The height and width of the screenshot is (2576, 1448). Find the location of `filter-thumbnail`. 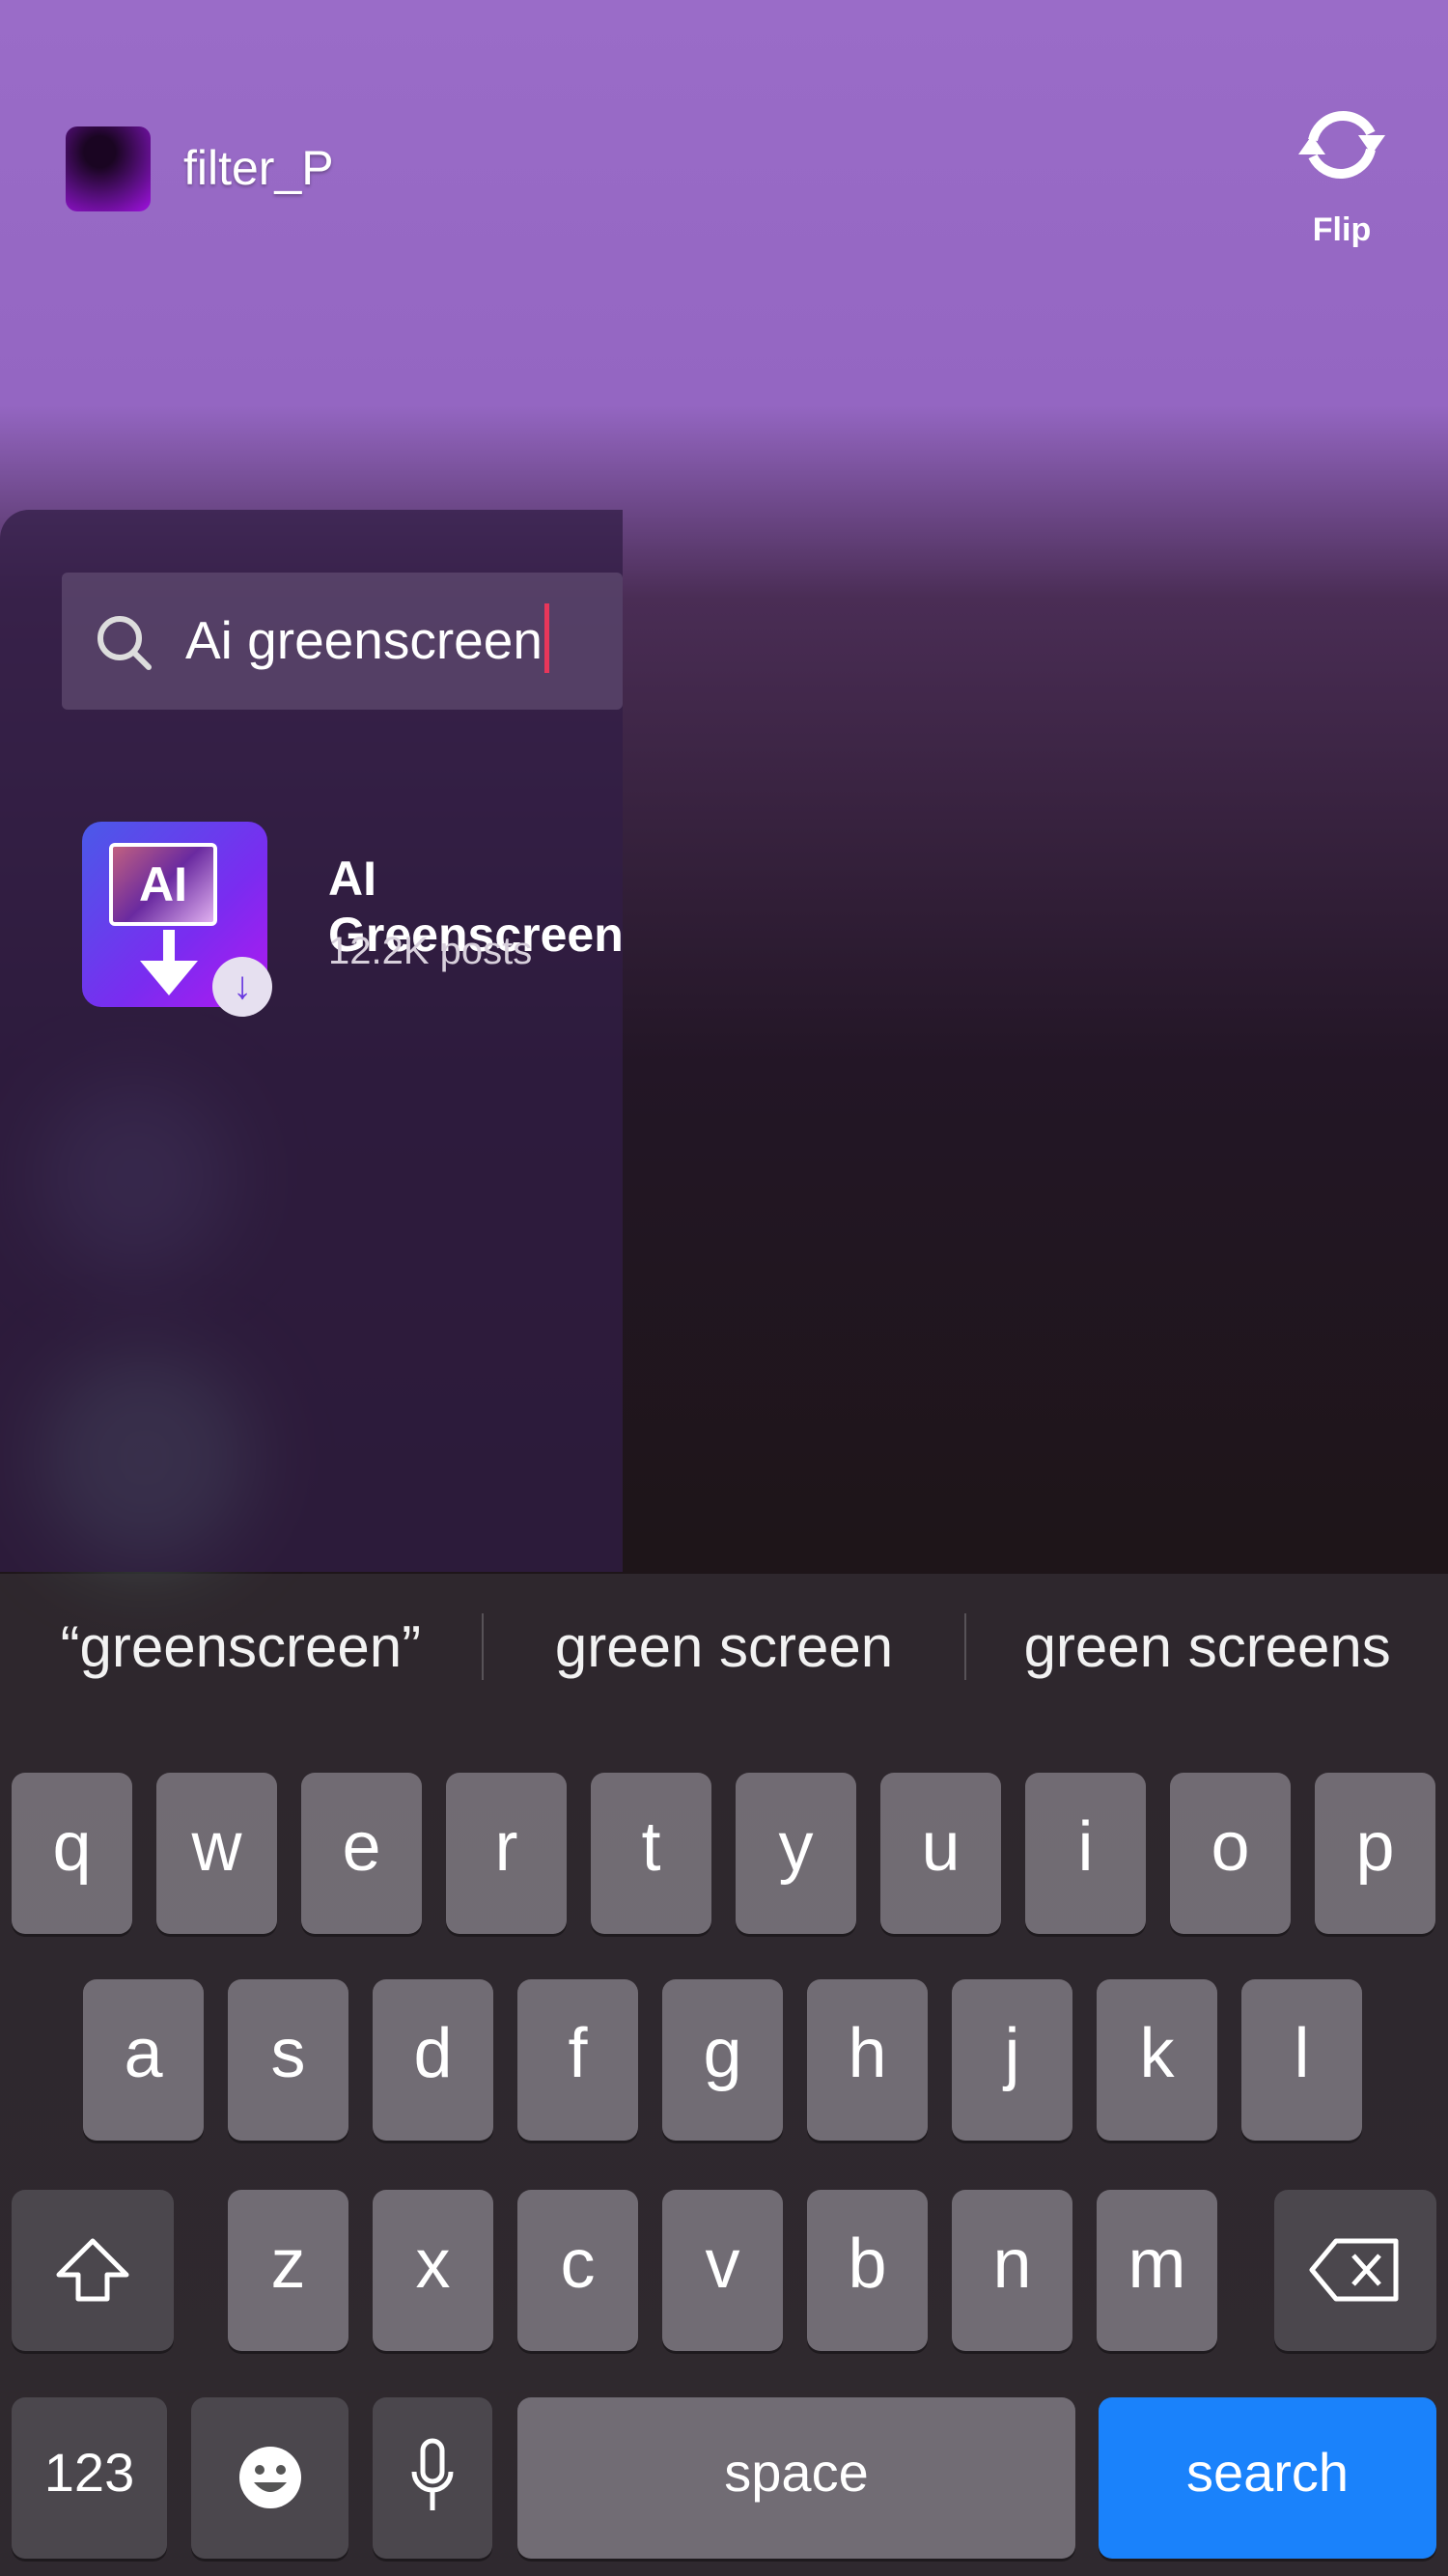

filter-thumbnail is located at coordinates (109, 169).